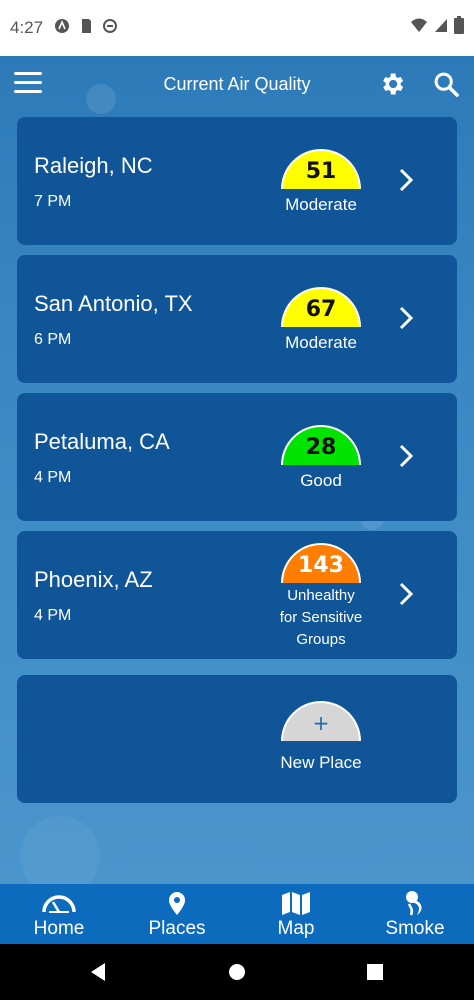  I want to click on aqi-badge: 28, so click(321, 445).